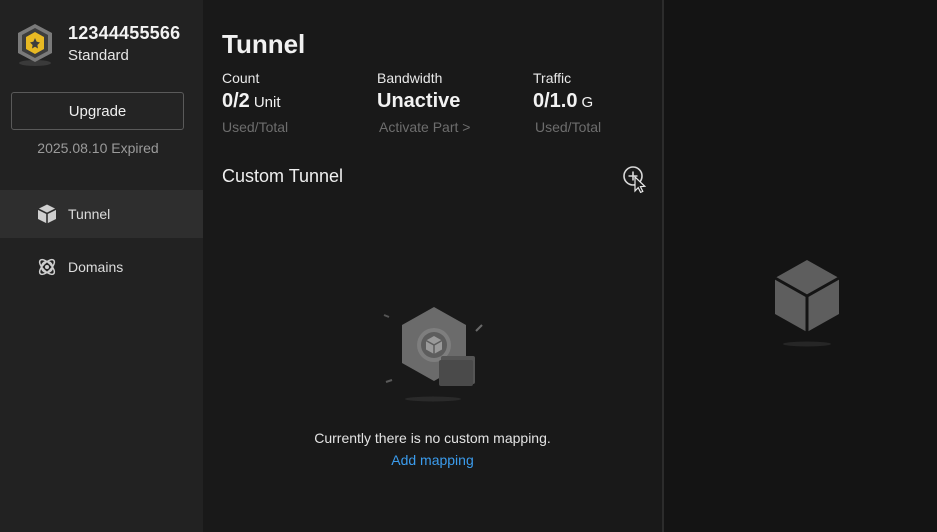  I want to click on sidebar-item-label: Domains, so click(96, 267).